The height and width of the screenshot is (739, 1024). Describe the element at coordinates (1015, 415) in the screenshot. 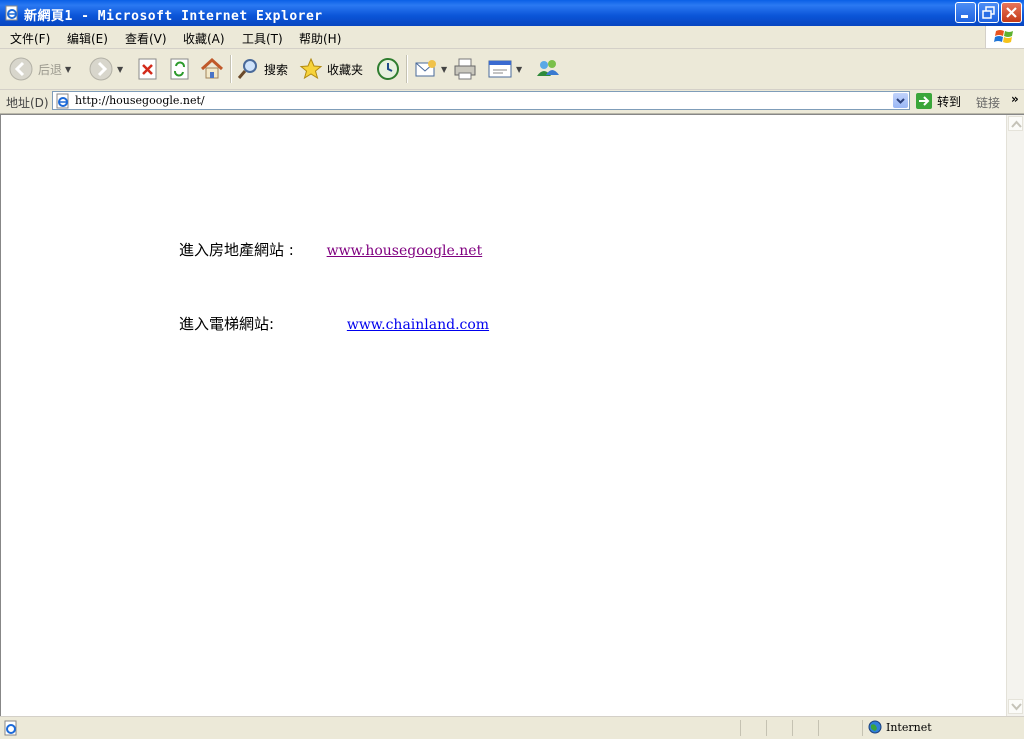

I see `vertical-scrollbar` at that location.